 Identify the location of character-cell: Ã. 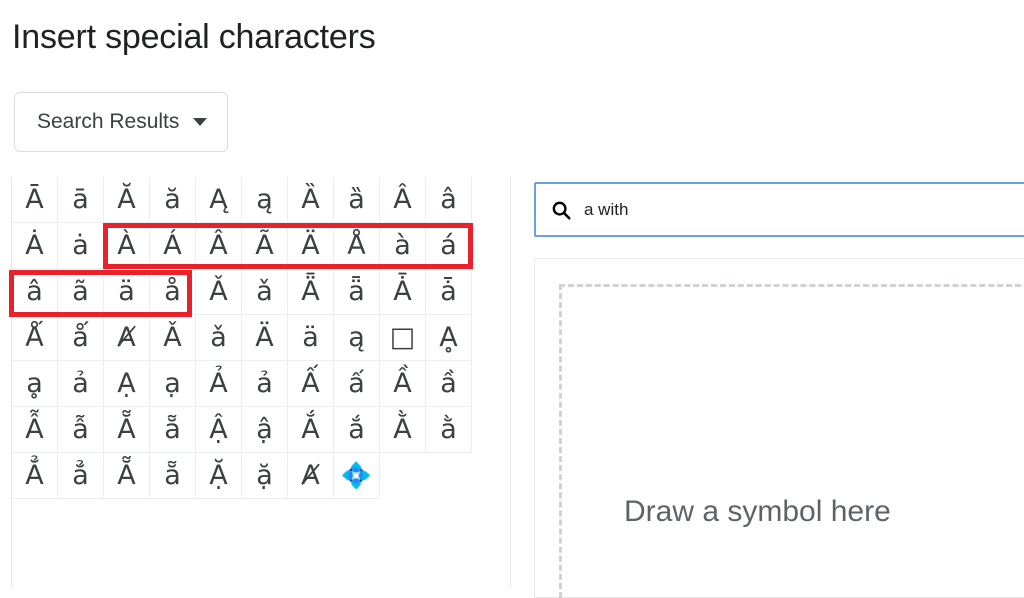
(264, 245).